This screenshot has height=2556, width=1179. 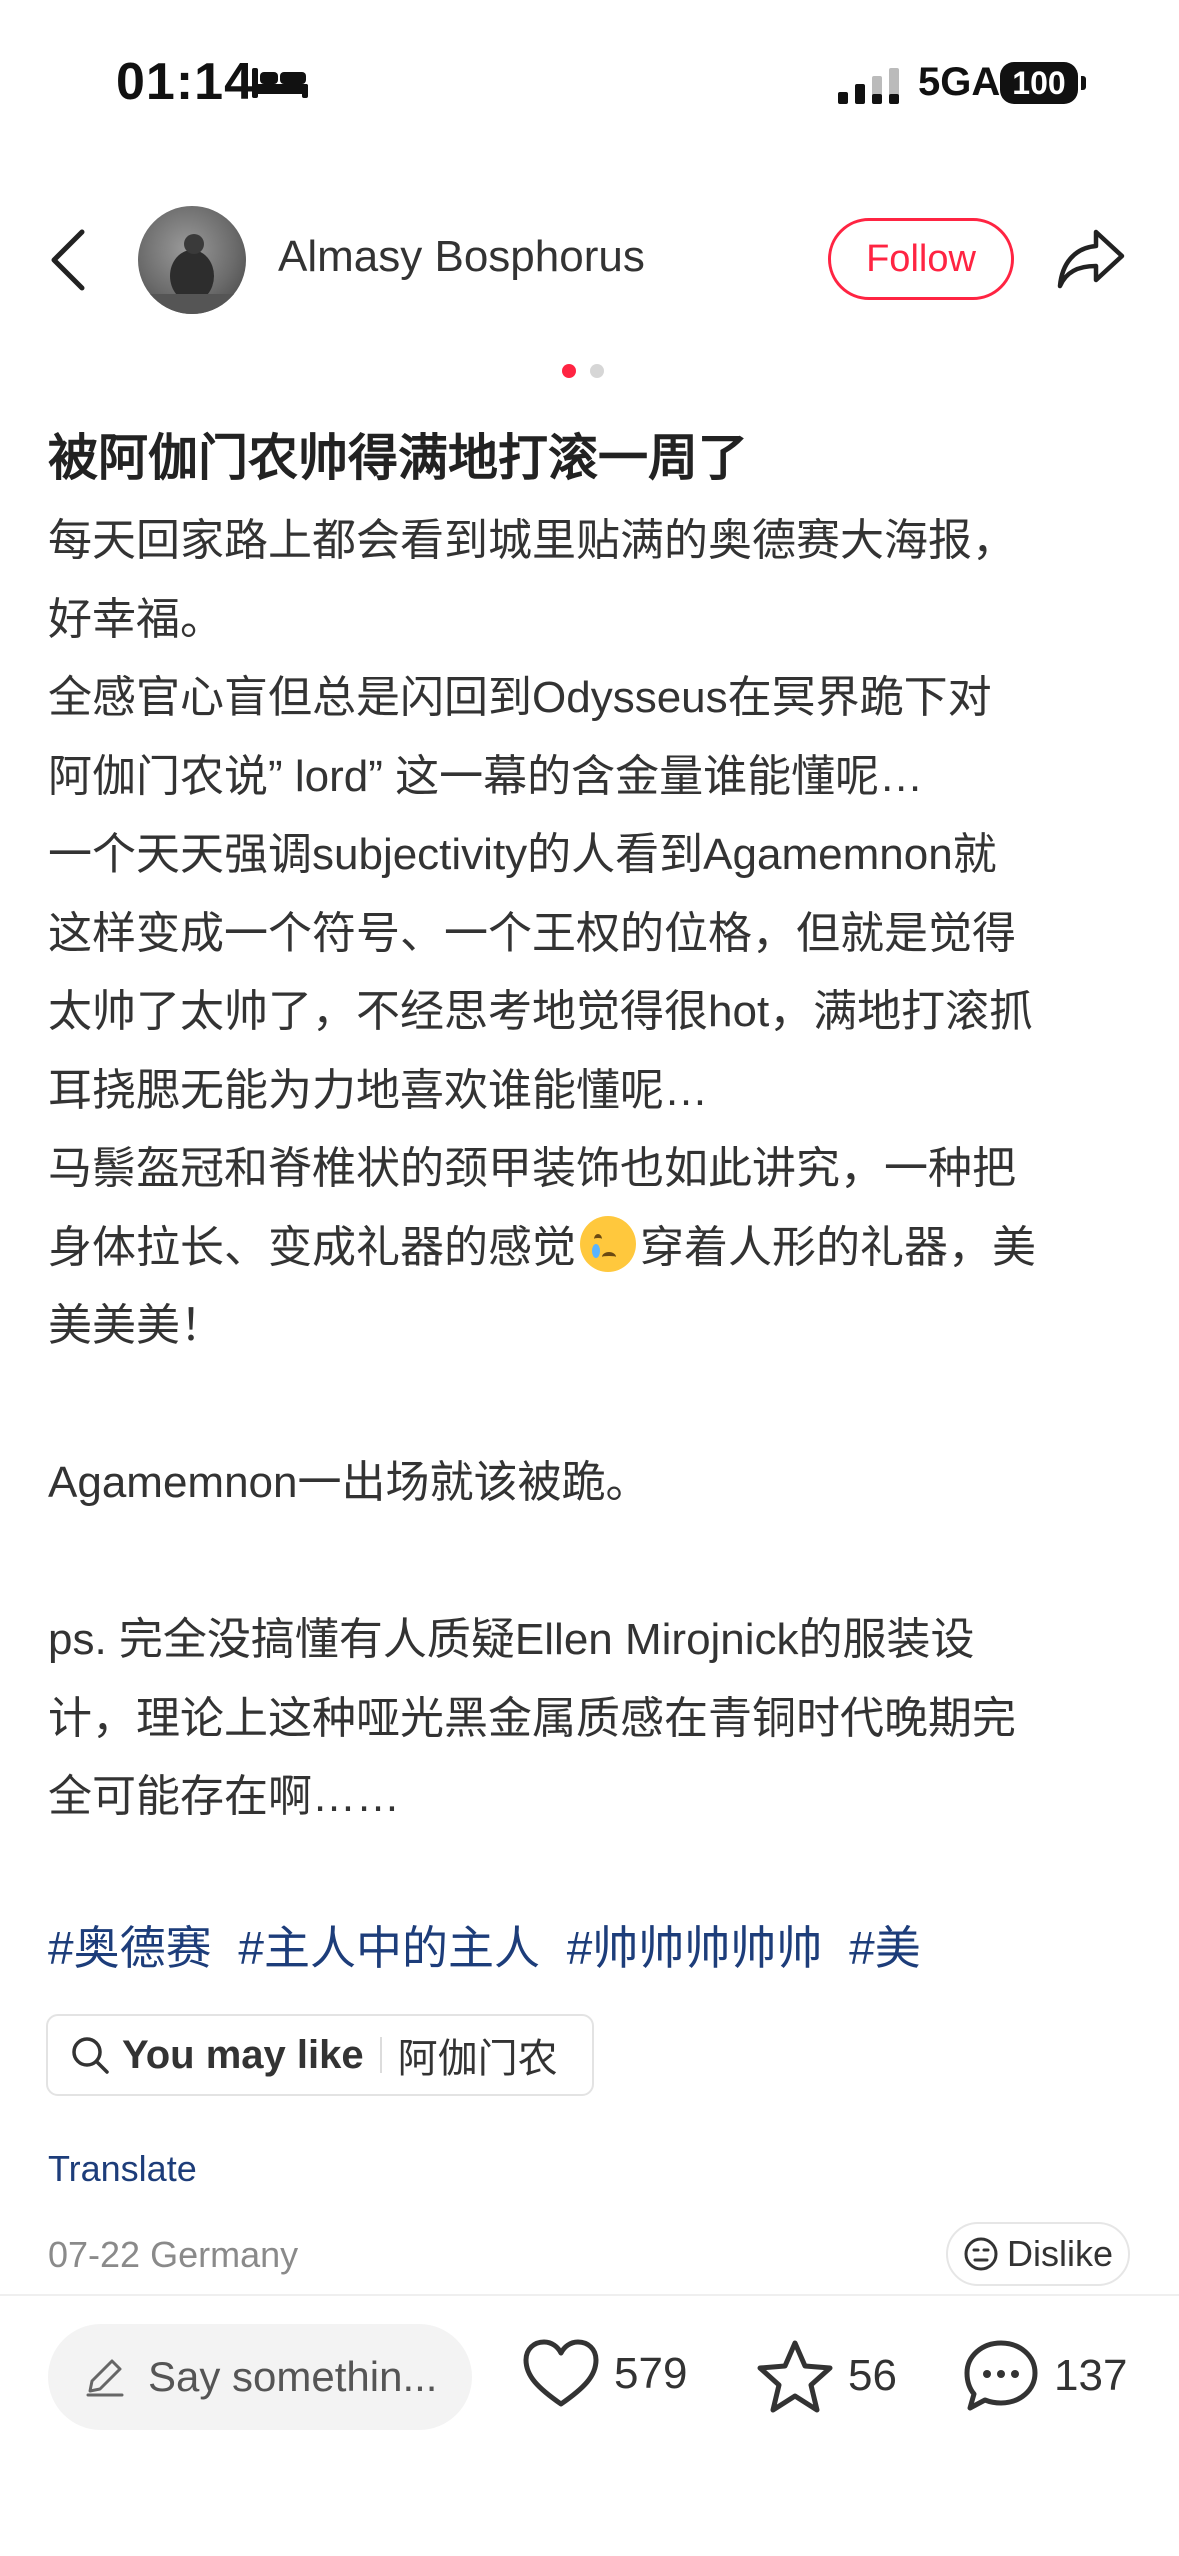 I want to click on post-body-line: 全感官心盲但总是闪回到Odysseus在冥界跪下对, so click(x=520, y=697).